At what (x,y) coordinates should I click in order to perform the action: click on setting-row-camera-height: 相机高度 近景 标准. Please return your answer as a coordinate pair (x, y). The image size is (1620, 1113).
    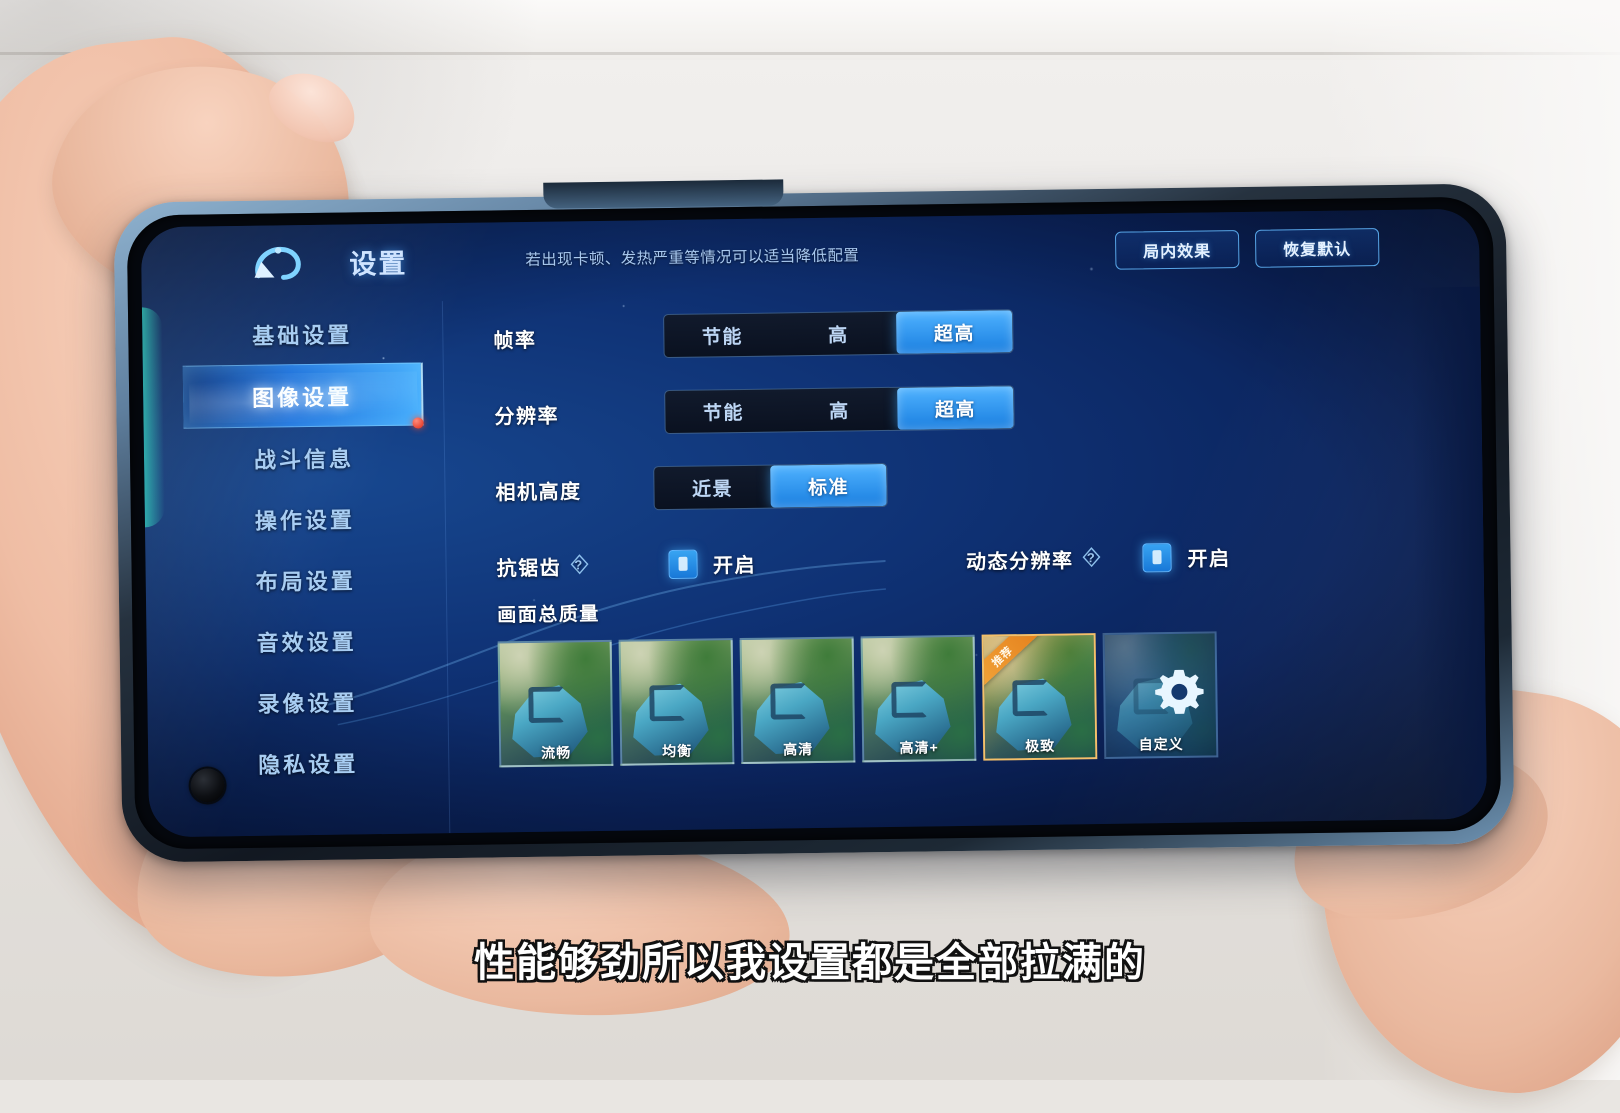
    Looking at the image, I should click on (964, 484).